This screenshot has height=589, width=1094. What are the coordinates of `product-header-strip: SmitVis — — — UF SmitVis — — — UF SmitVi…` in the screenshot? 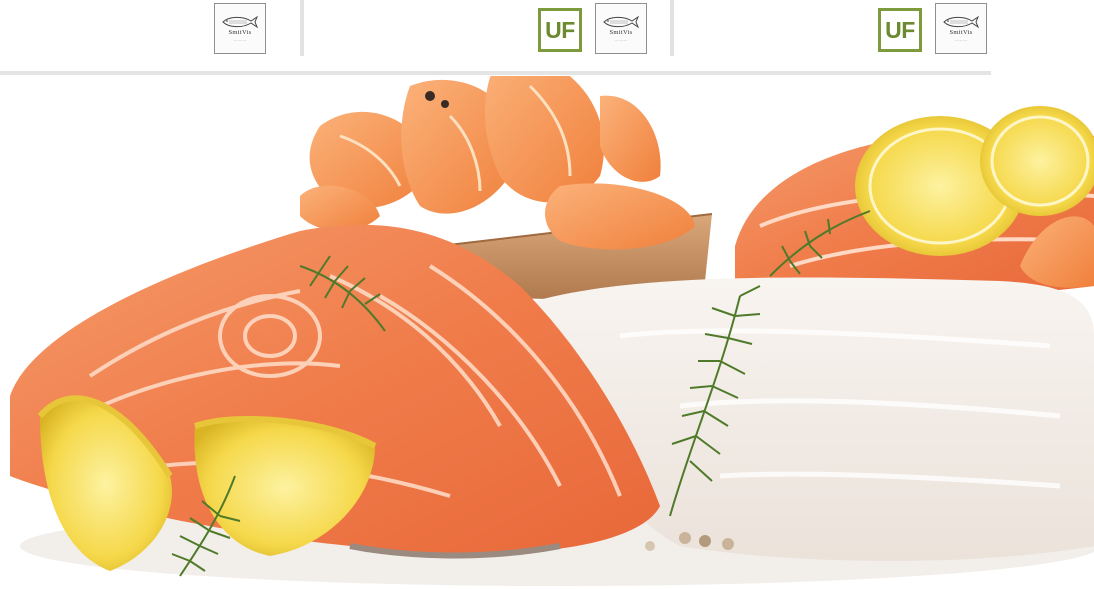 It's located at (547, 37).